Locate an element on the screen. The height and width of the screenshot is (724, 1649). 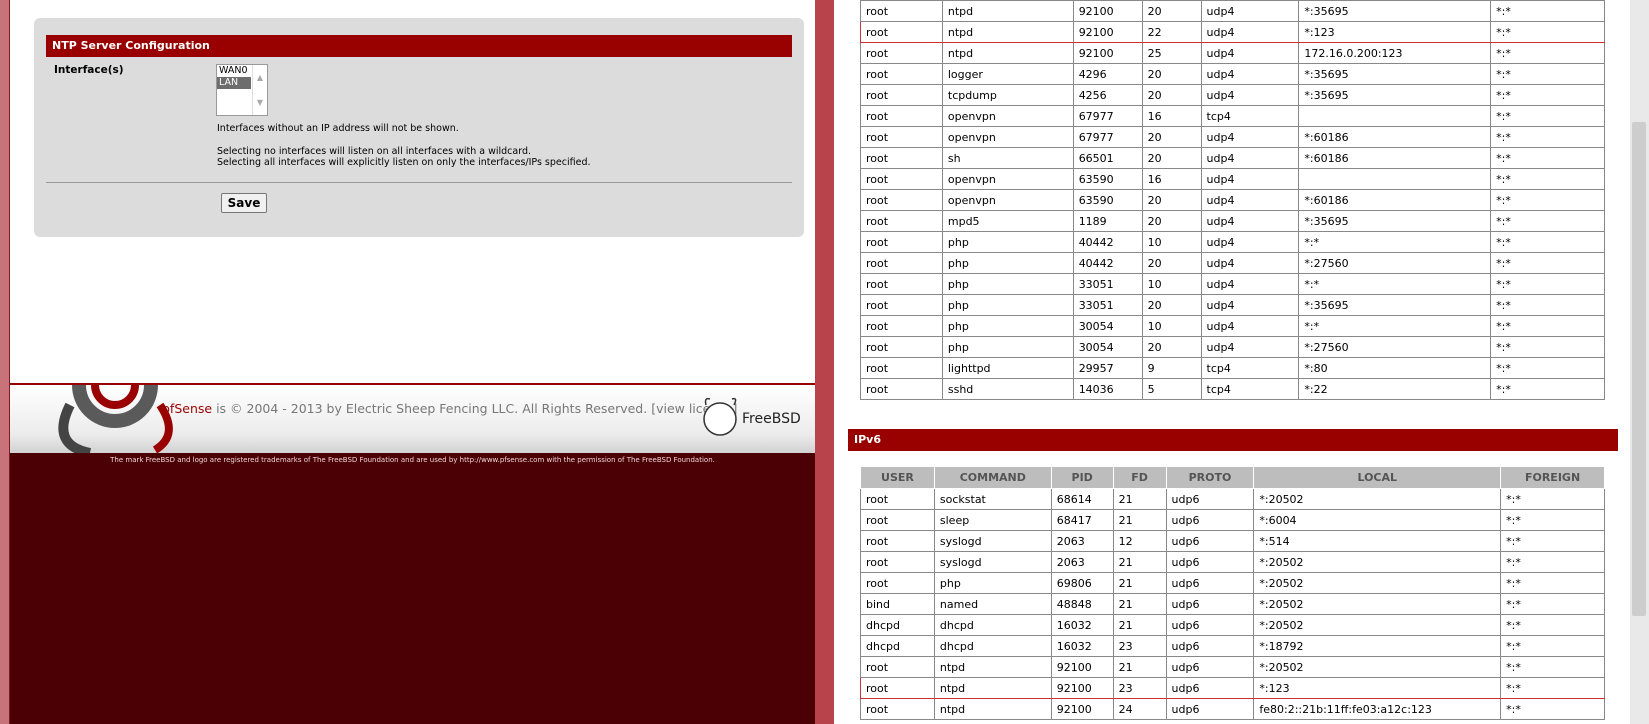
listbox-scrollbar: ▲ ▼ is located at coordinates (259, 90).